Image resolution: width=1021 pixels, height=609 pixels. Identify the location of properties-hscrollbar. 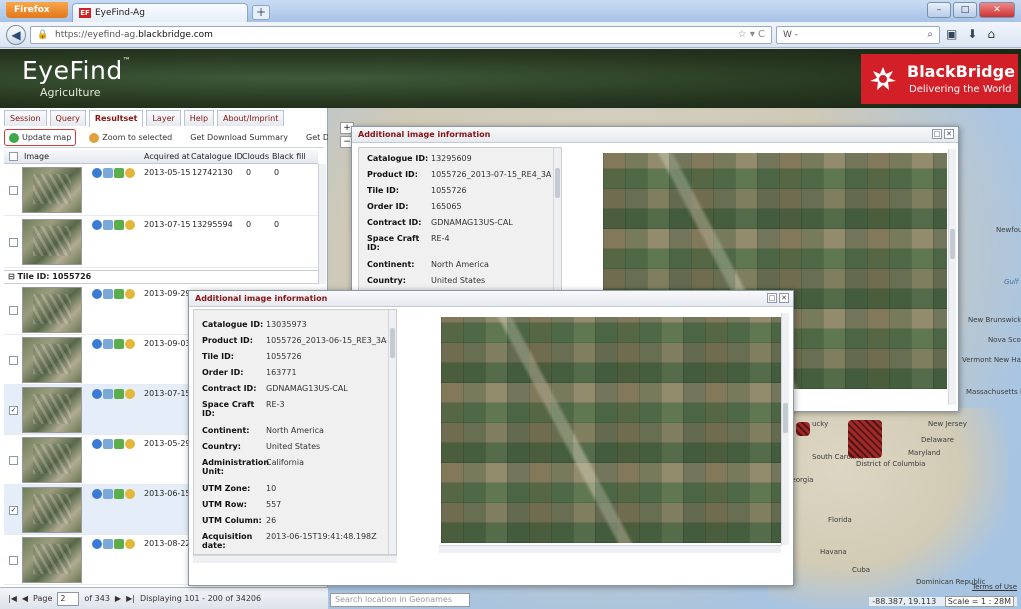
(295, 559).